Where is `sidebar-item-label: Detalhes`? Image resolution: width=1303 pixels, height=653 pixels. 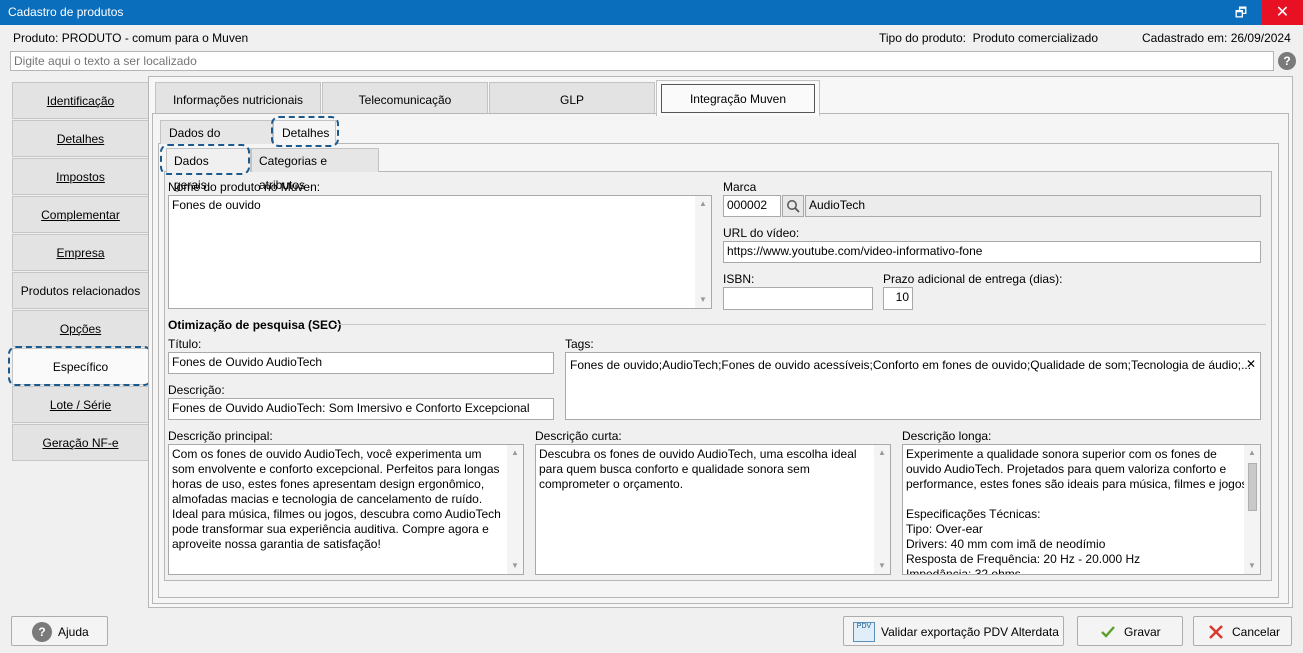 sidebar-item-label: Detalhes is located at coordinates (80, 139).